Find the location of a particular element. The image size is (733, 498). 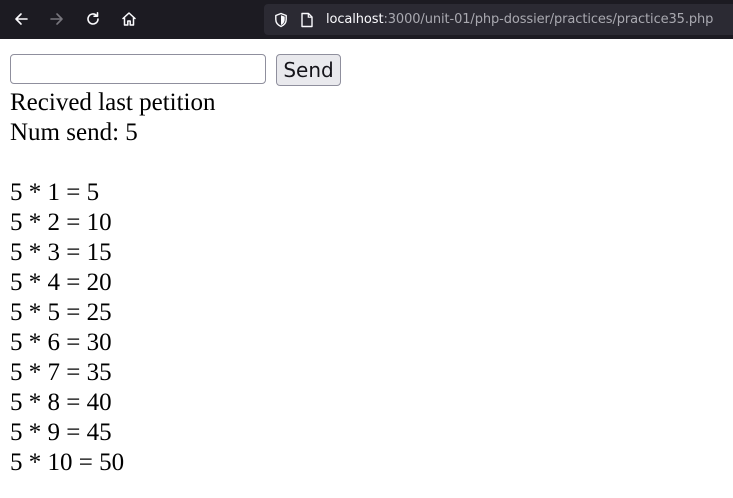

table-line: 5 * 10 = 50 is located at coordinates (67, 462).